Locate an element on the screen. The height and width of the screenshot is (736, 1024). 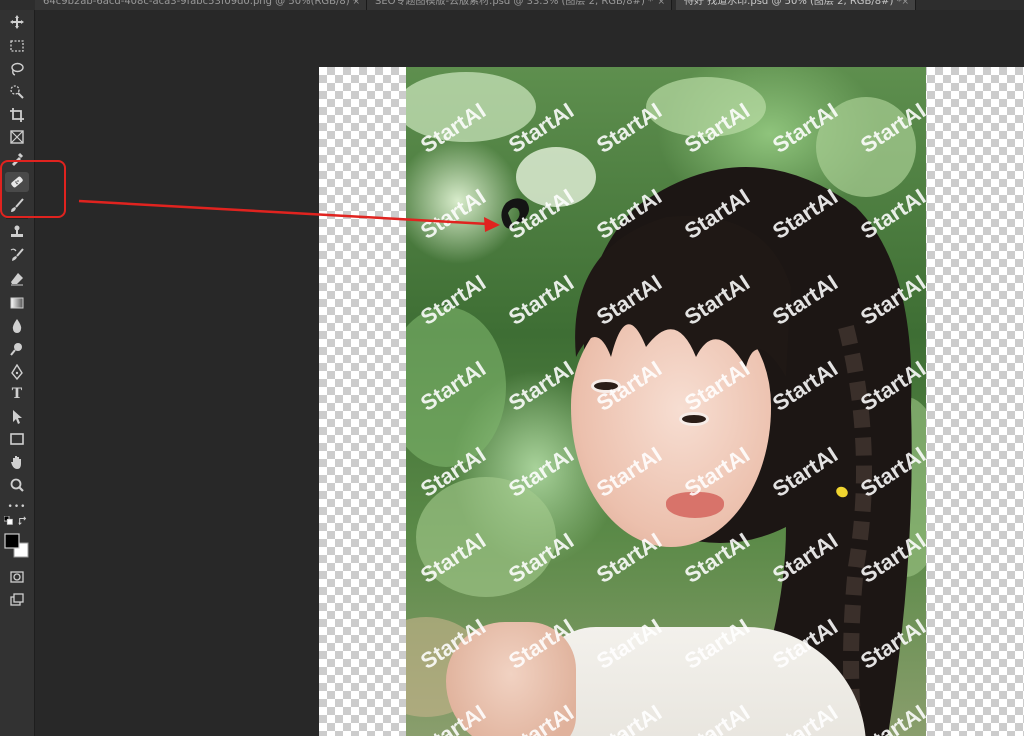
document-tab-3: 待好 找道水印.psd @ 50% (图层 2, RGB/8#) * × is located at coordinates (796, 5).